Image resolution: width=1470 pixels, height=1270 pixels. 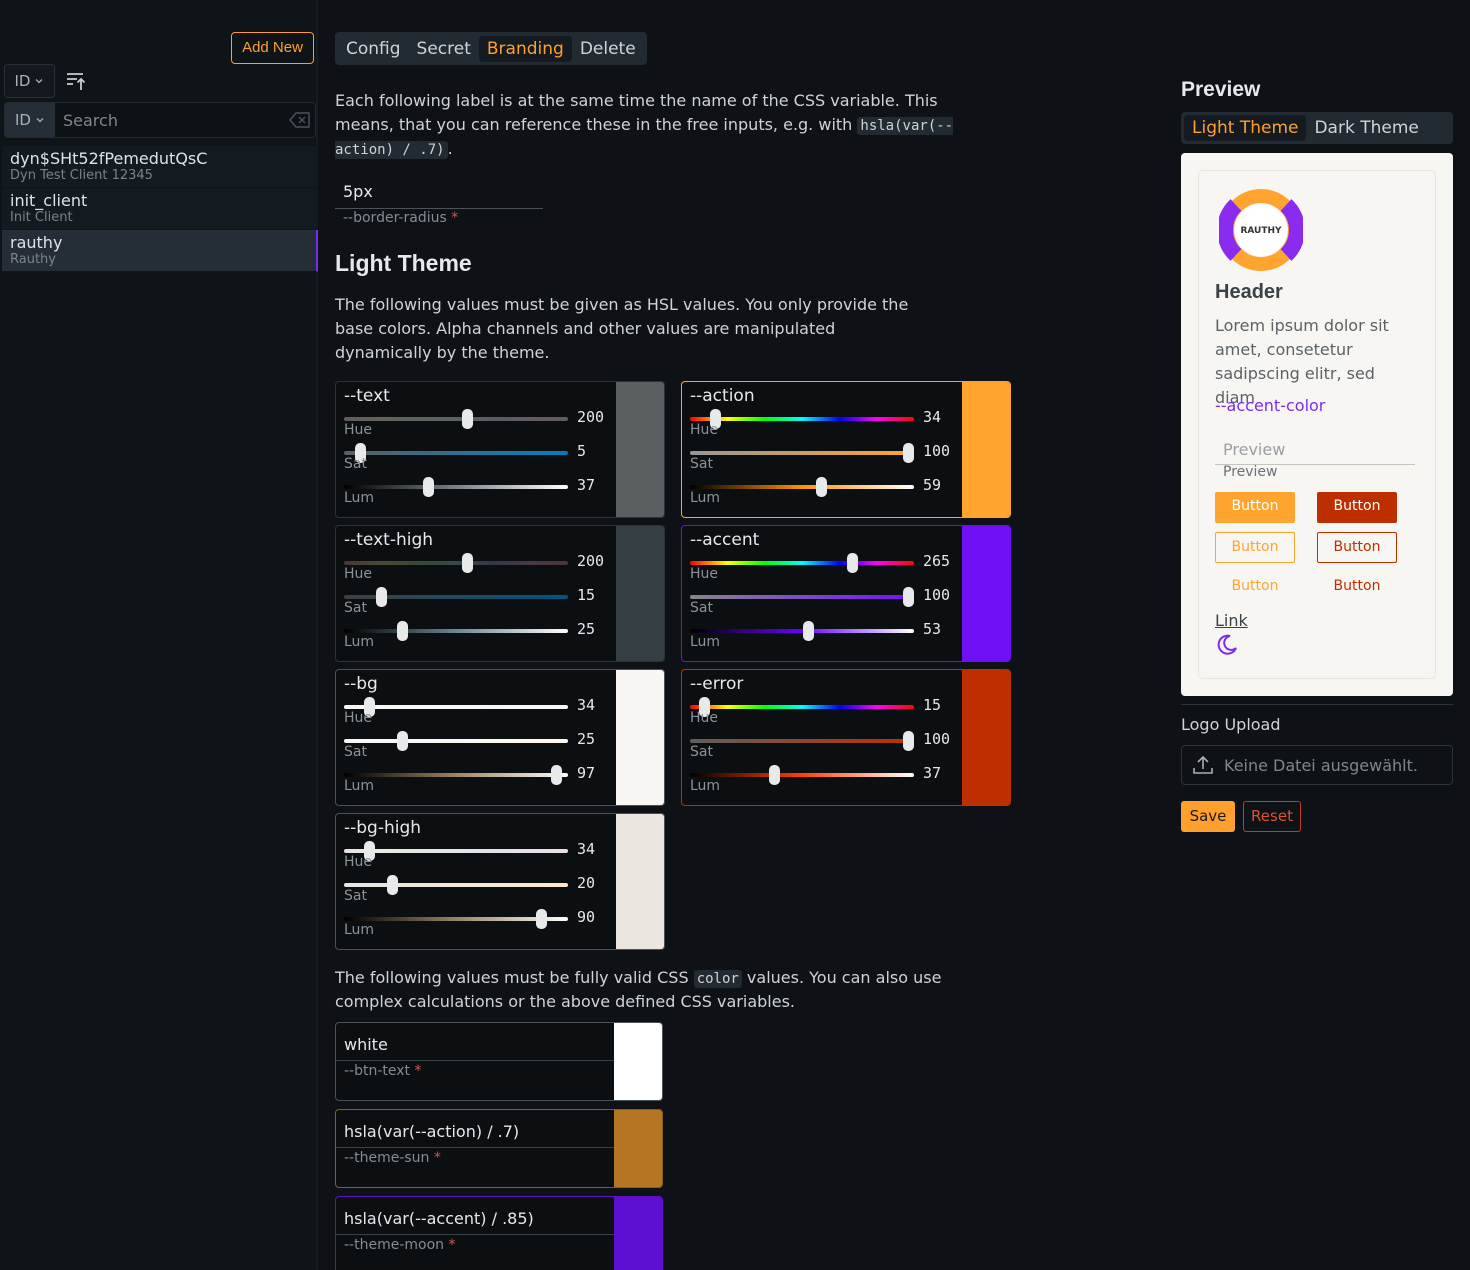 I want to click on slider-h: 15 Hue, so click(x=825, y=712).